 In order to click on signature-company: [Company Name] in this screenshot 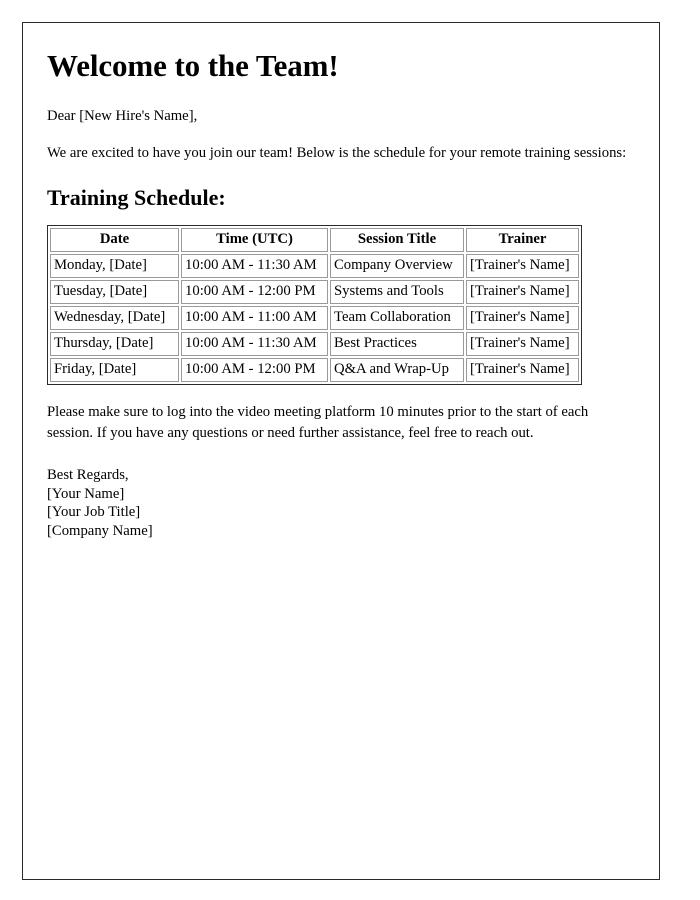, I will do `click(100, 530)`.